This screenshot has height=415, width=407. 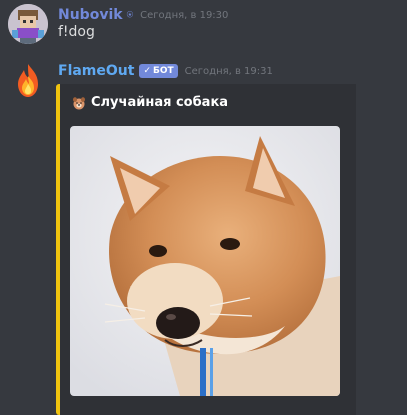 I want to click on bot-badge: ✓ БОТ, so click(x=158, y=71).